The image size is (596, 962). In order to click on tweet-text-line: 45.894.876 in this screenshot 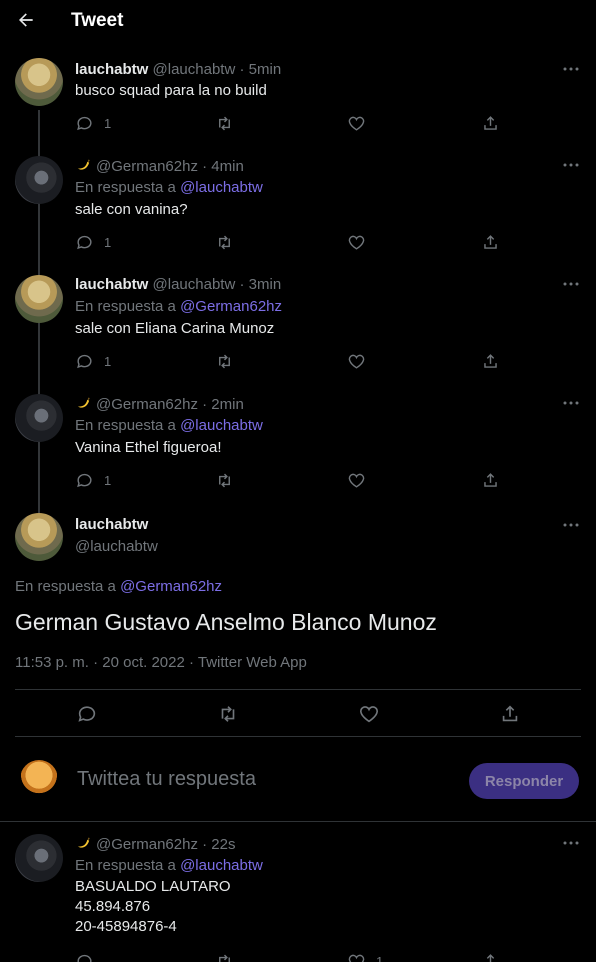, I will do `click(113, 906)`.